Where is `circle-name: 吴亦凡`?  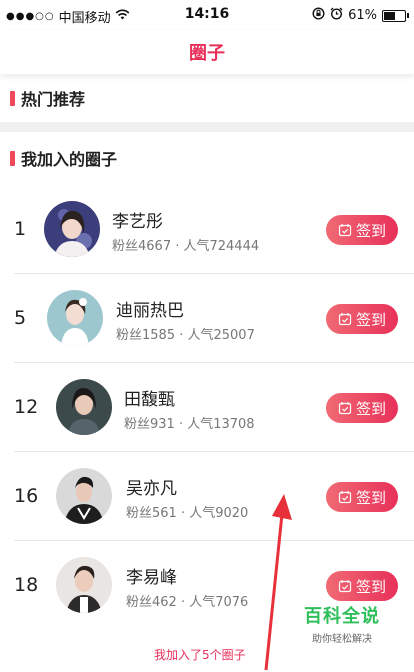 circle-name: 吴亦凡 is located at coordinates (151, 489).